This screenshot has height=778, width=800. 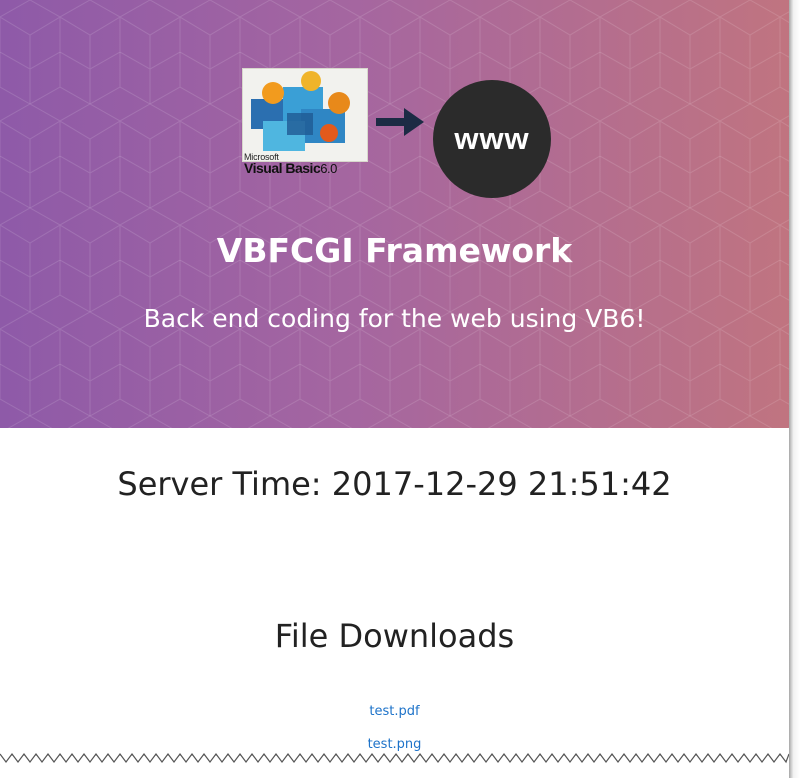 I want to click on vb-cubes-icon, so click(x=300, y=111).